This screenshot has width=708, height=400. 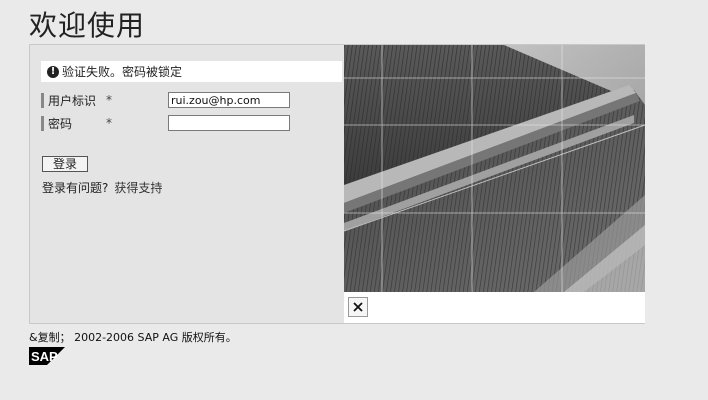 I want to click on password-label: 密码, so click(x=60, y=123).